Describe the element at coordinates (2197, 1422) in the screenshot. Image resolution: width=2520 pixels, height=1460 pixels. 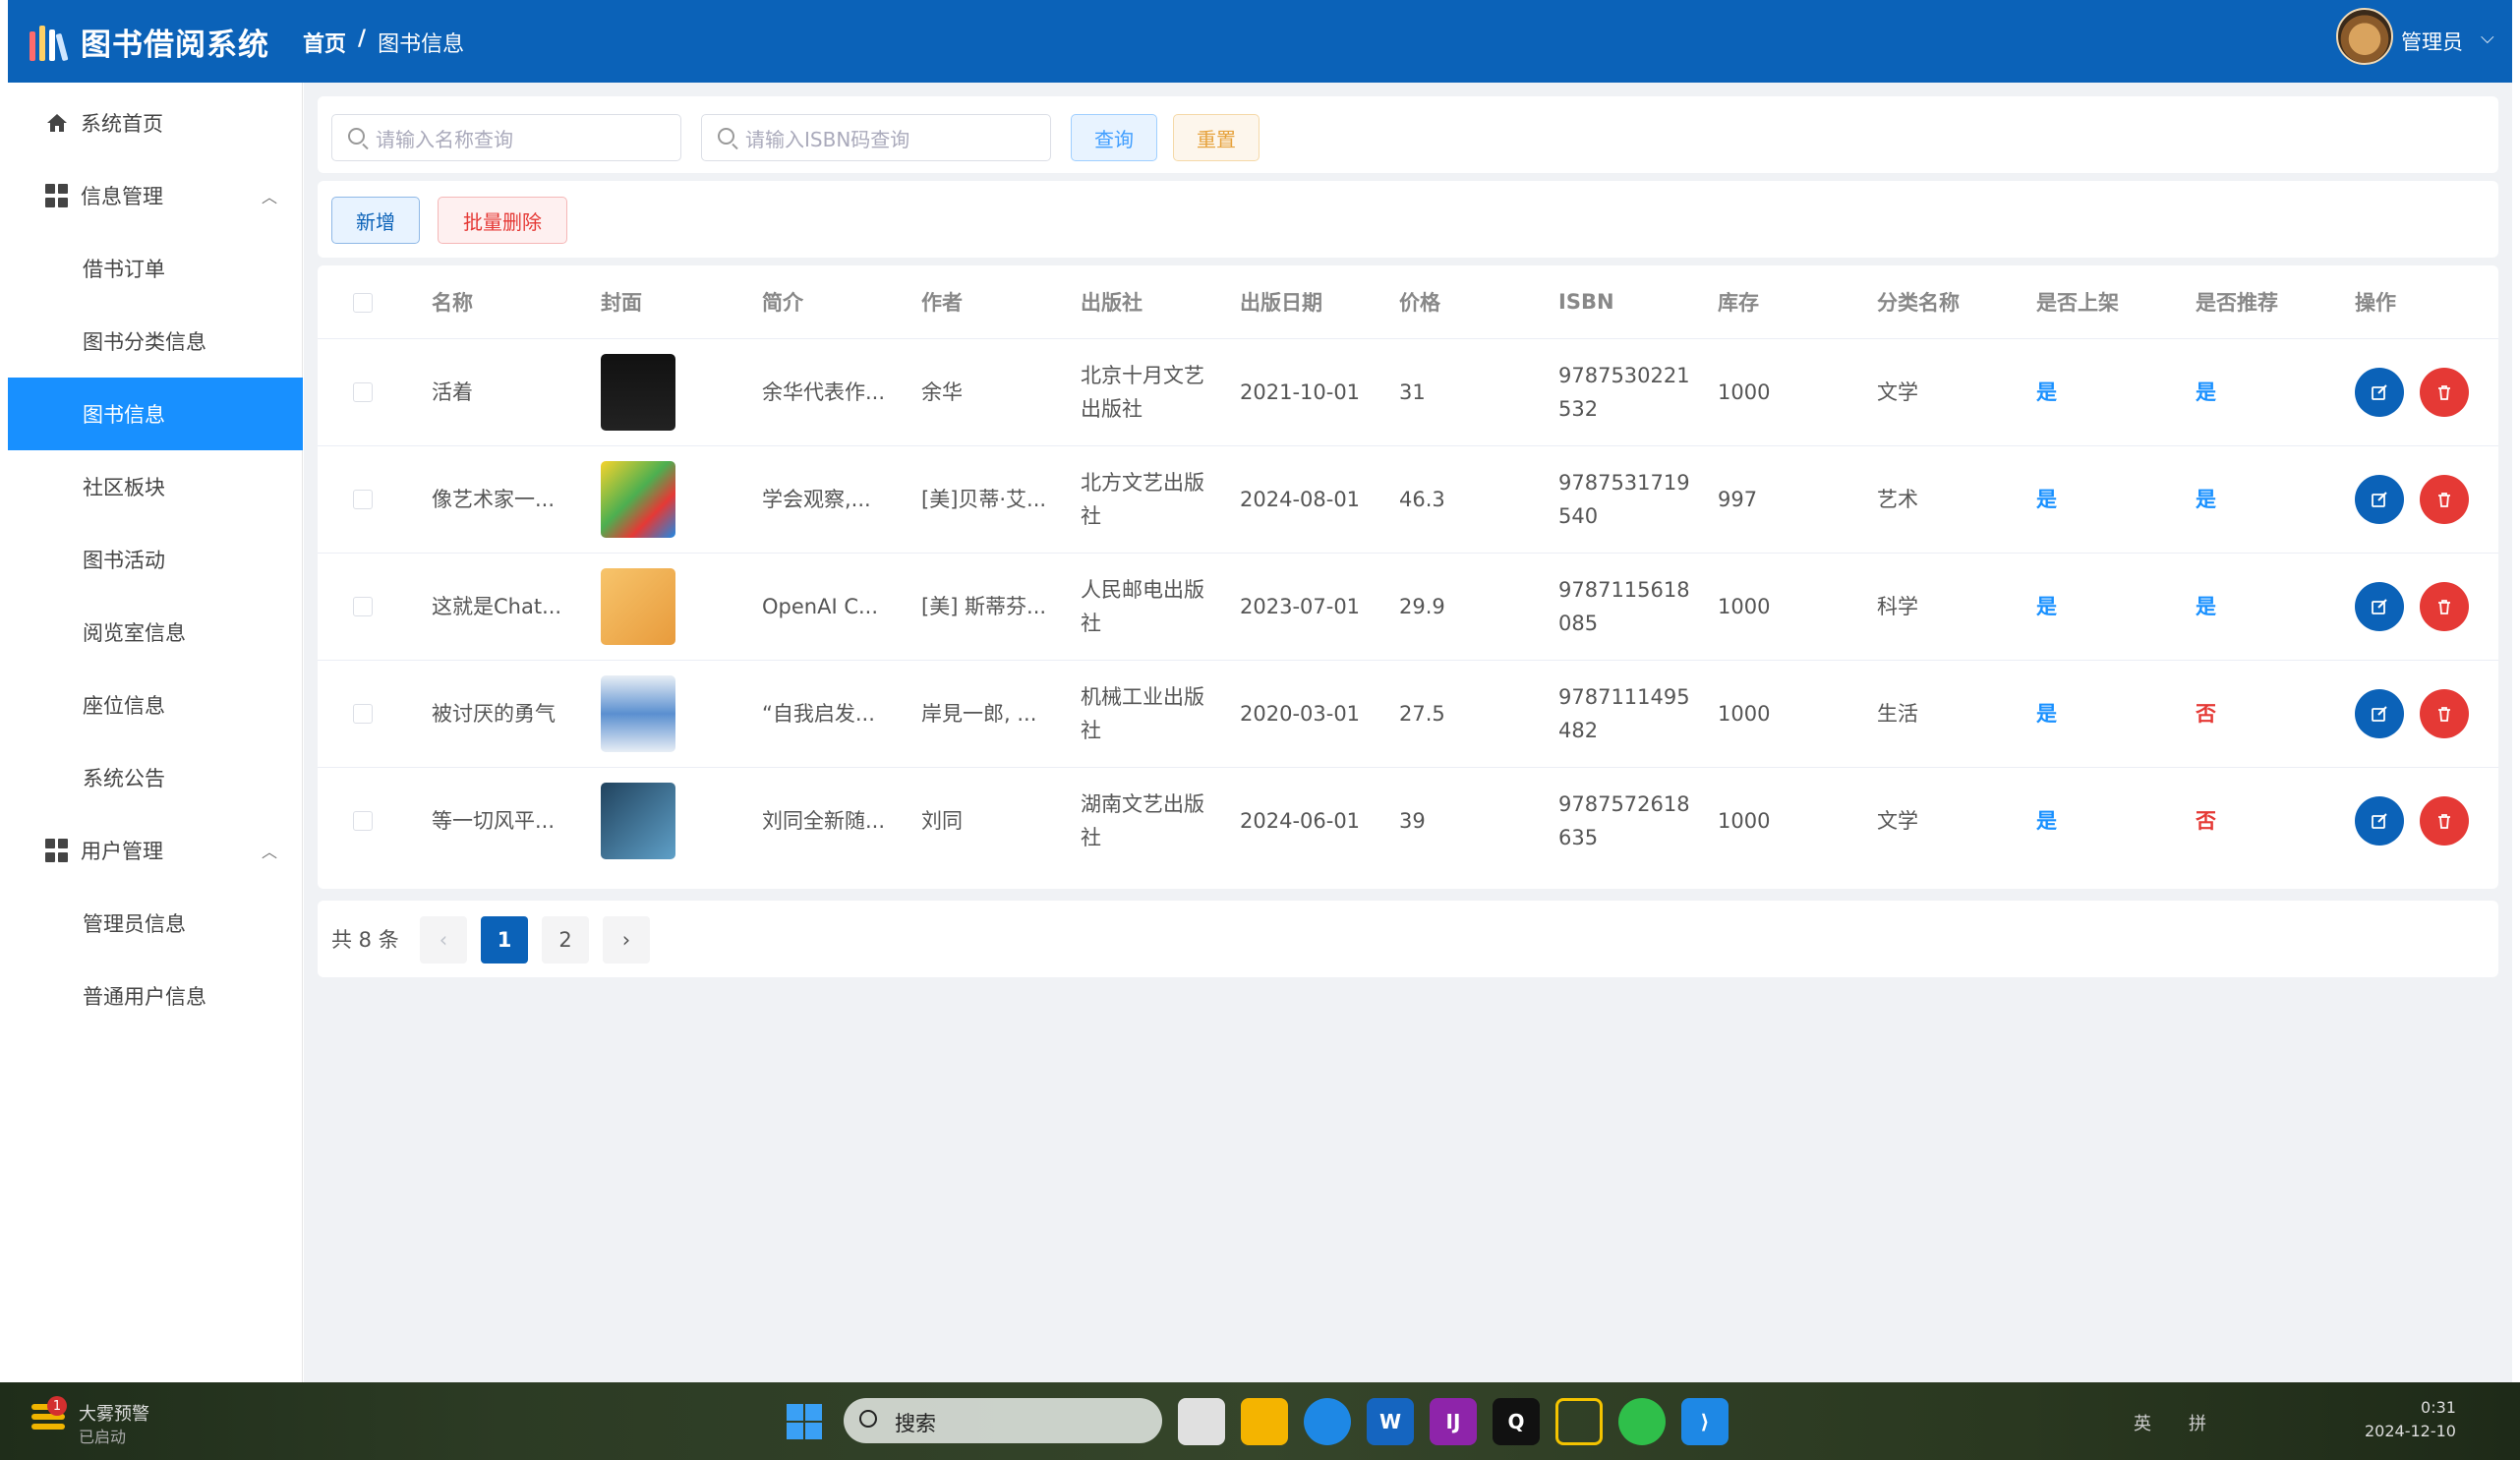
I see `tray-lang-pinyin: 拼` at that location.